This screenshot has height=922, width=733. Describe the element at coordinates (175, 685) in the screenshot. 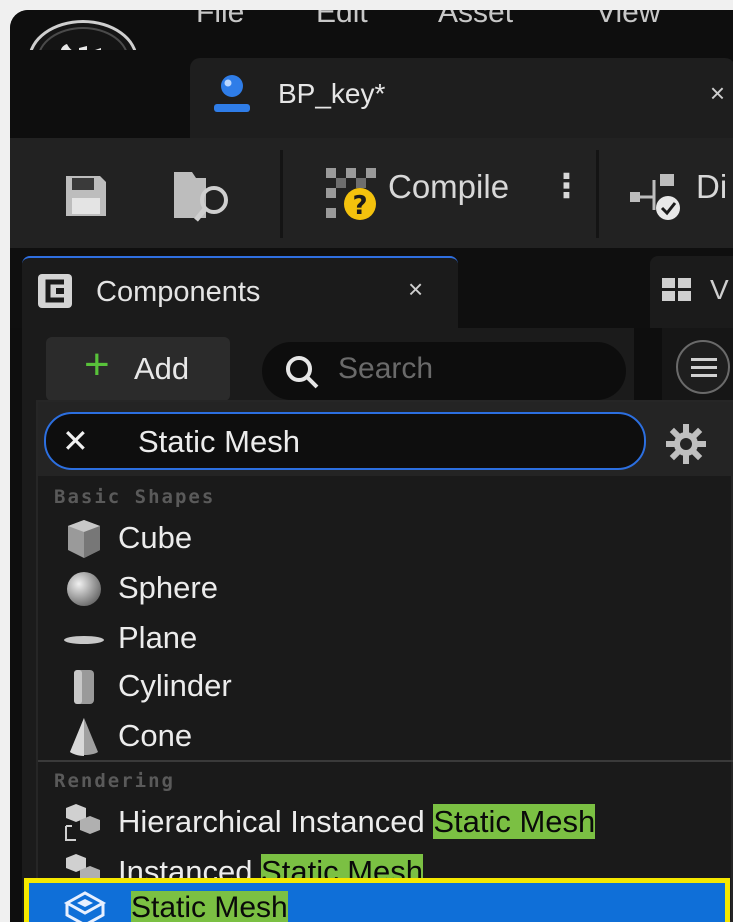

I see `item-label: Cylinder` at that location.